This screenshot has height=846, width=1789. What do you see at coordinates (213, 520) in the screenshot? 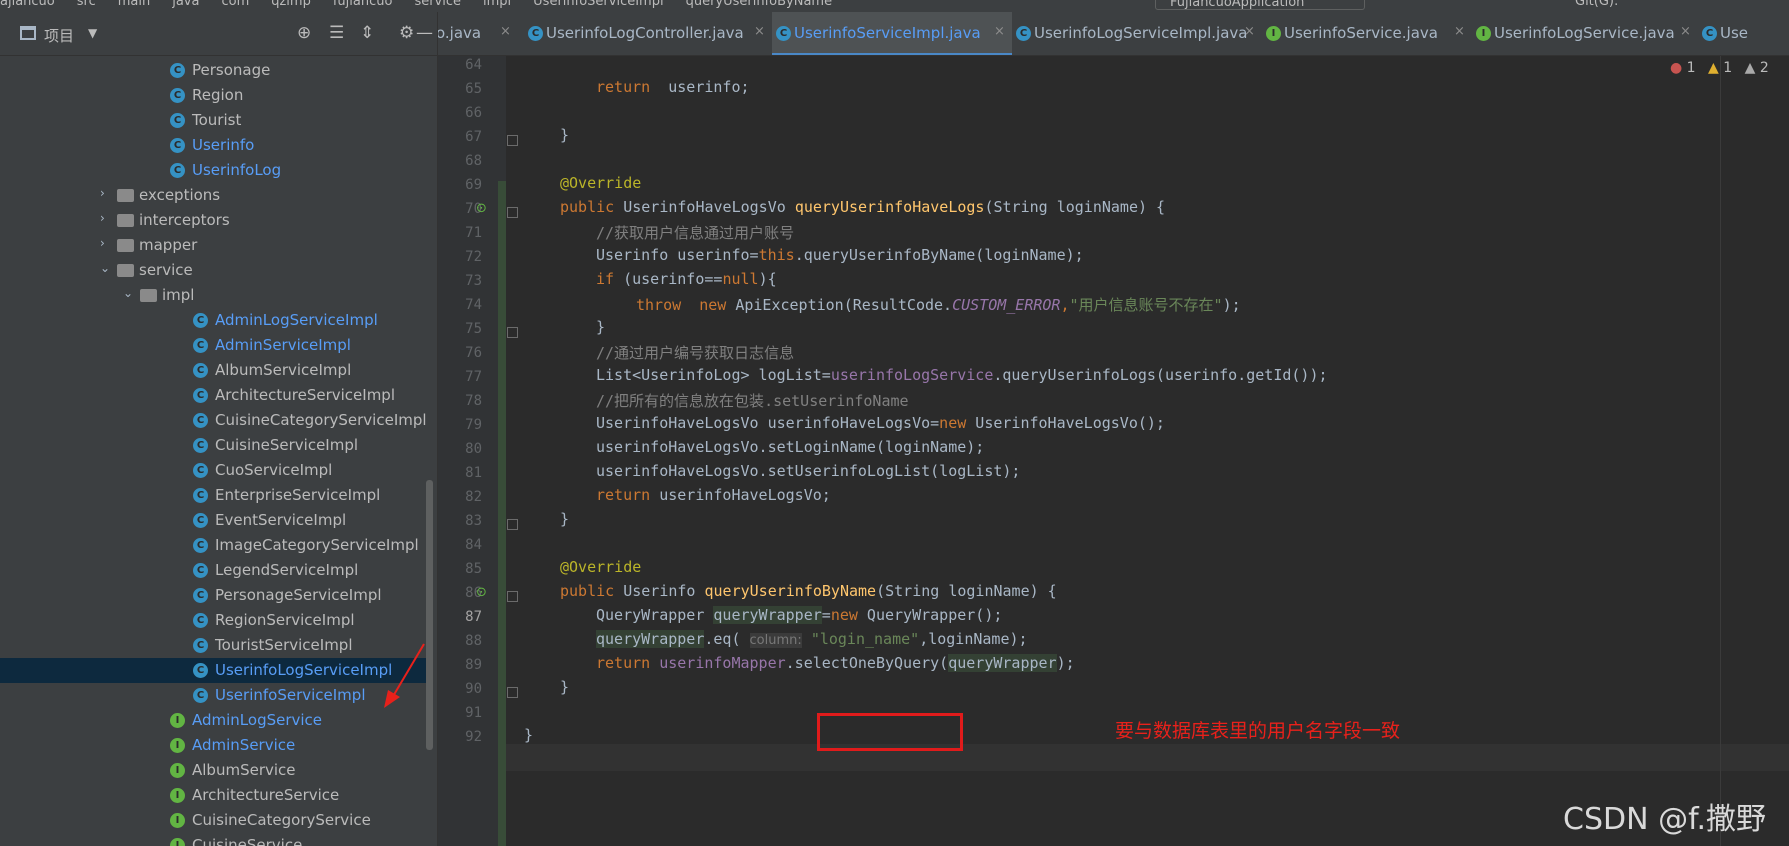
I see `tree-item: C EventServiceImpl` at bounding box center [213, 520].